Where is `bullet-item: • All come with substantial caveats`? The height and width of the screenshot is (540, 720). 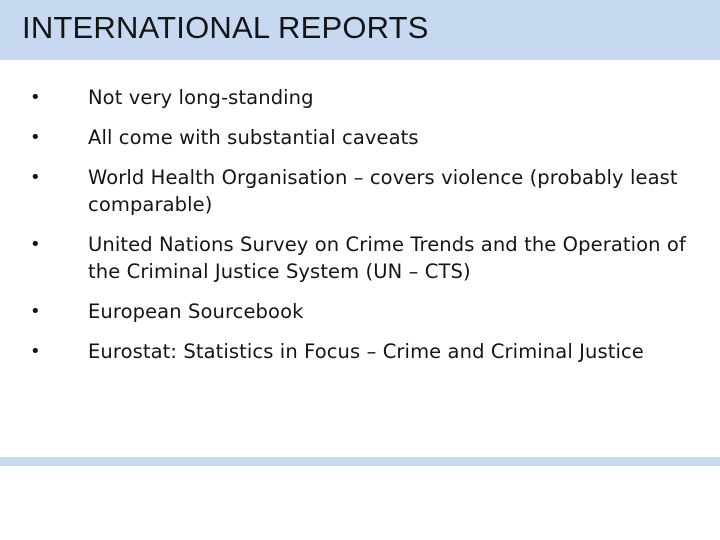
bullet-item: • All come with substantial caveats is located at coordinates (360, 137).